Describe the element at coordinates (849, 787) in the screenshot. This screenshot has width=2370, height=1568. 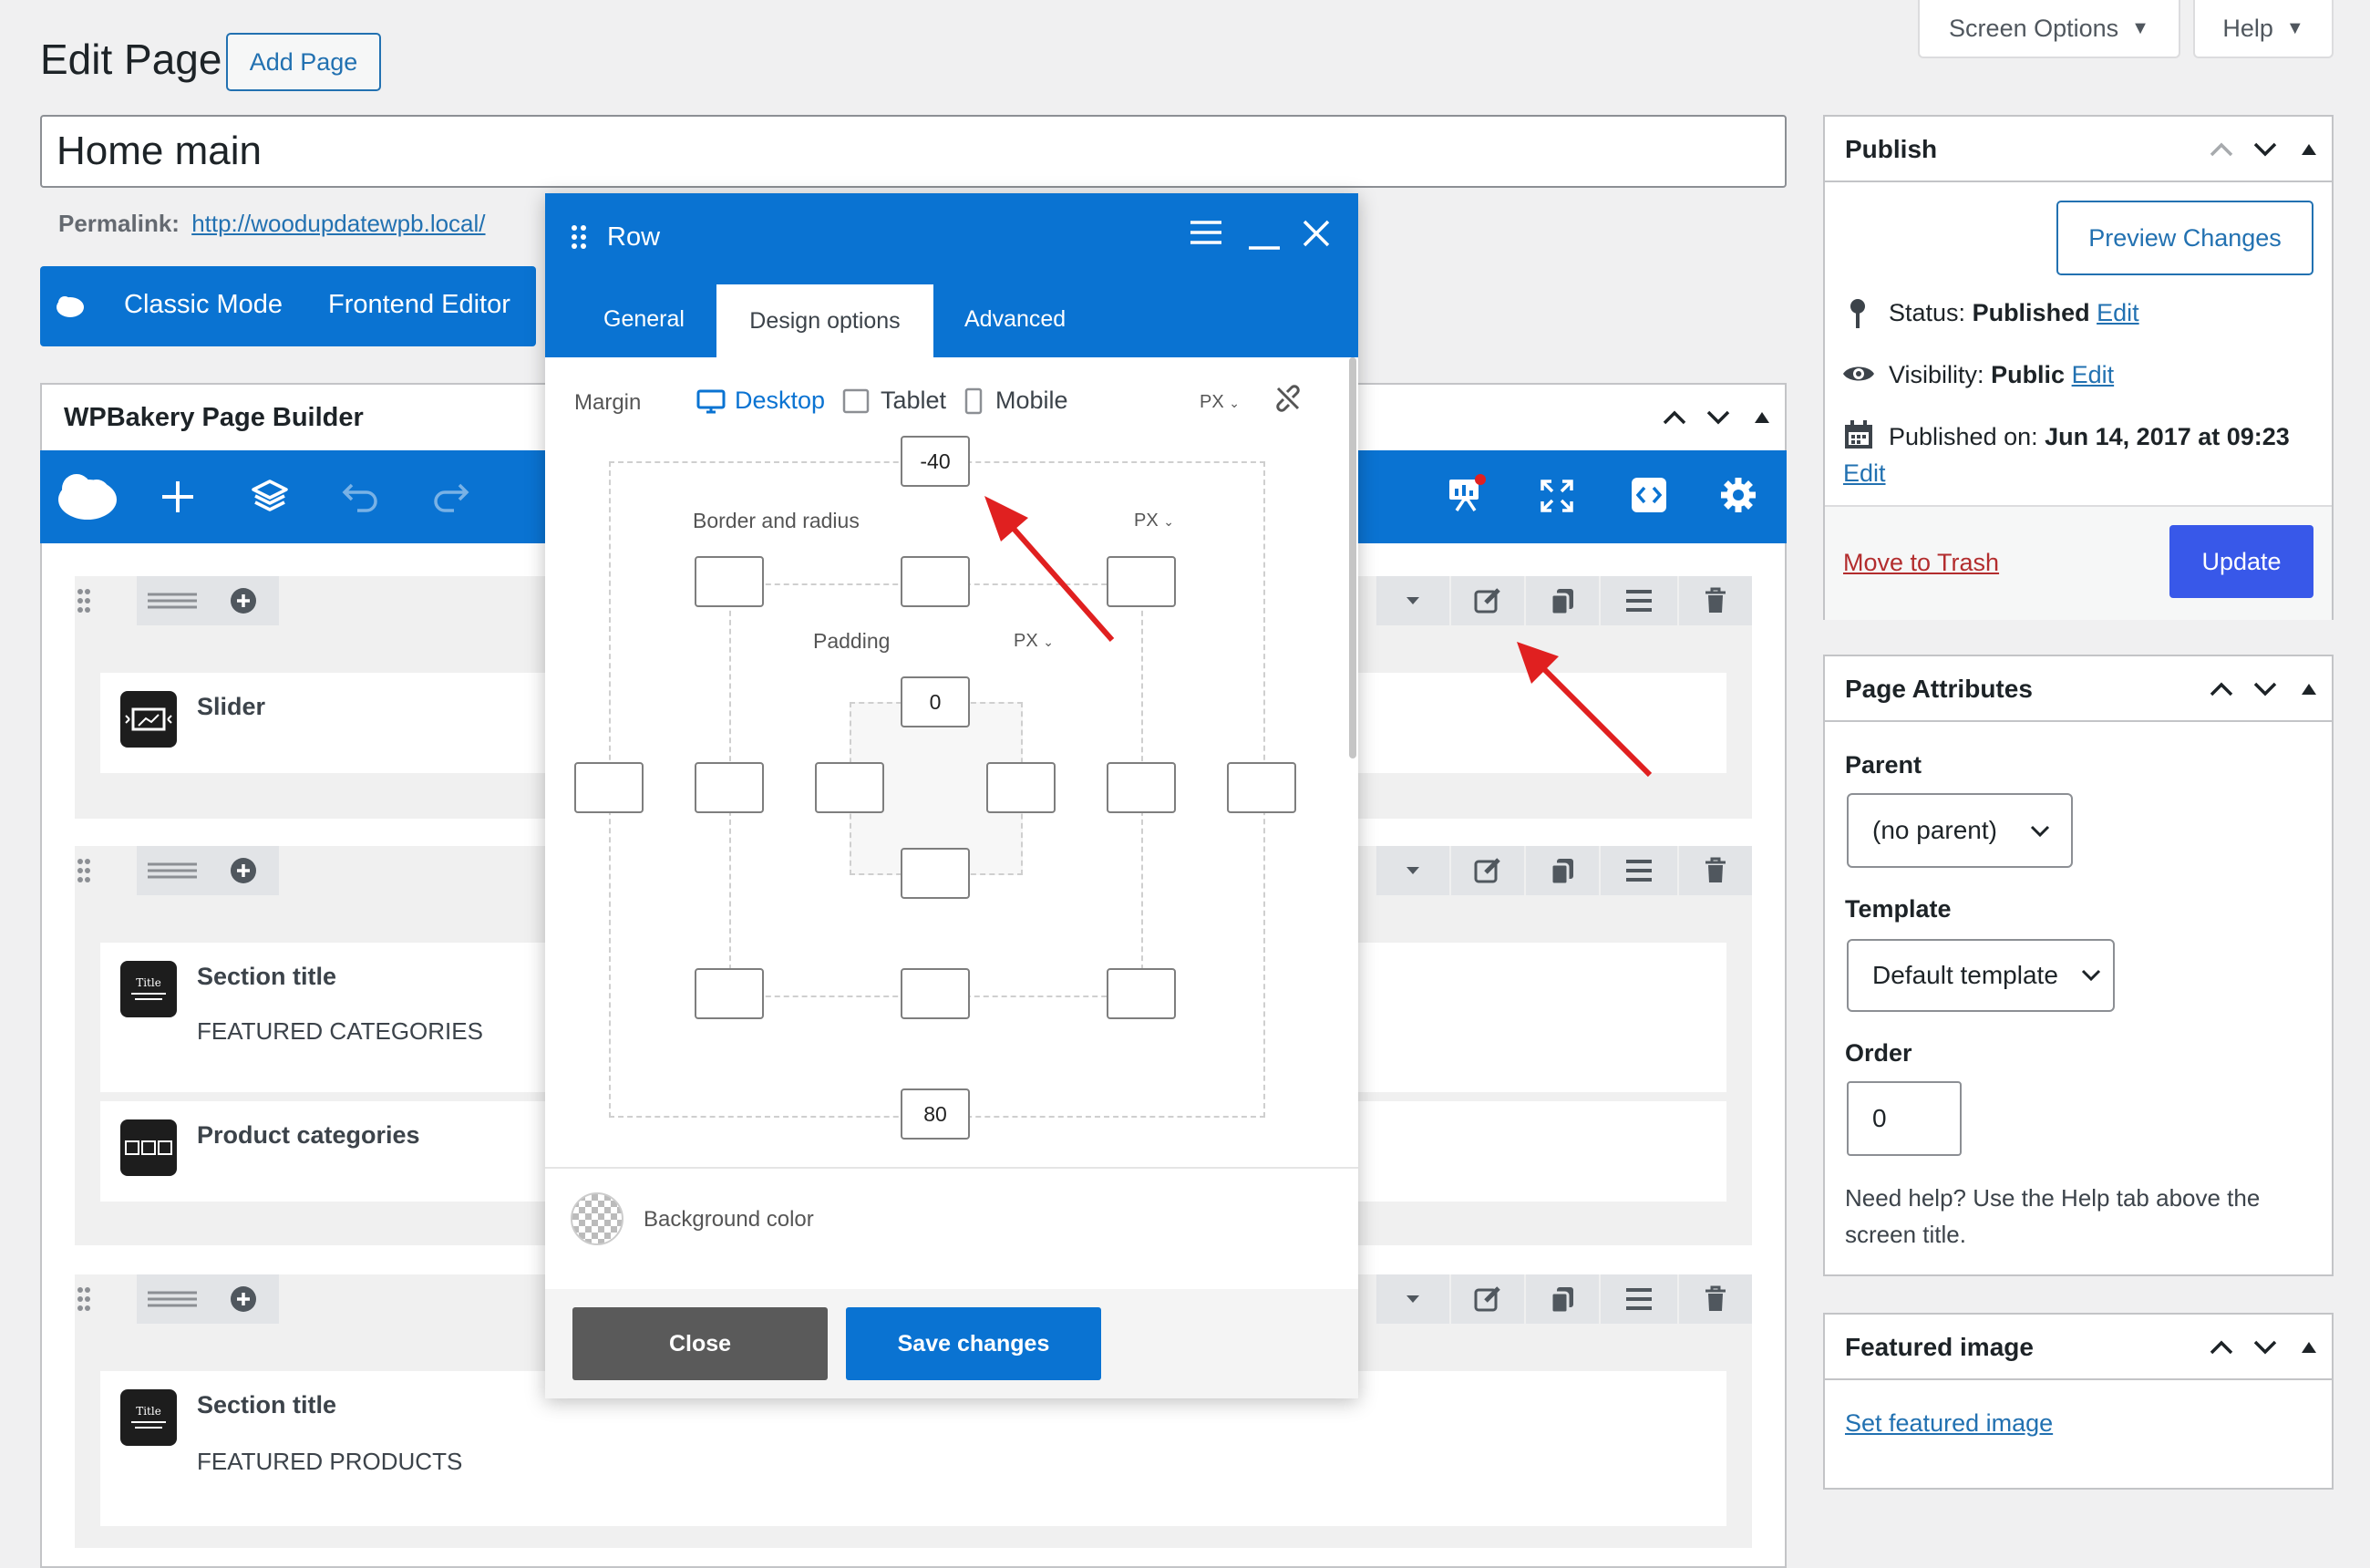
I see `padding-left-input` at that location.